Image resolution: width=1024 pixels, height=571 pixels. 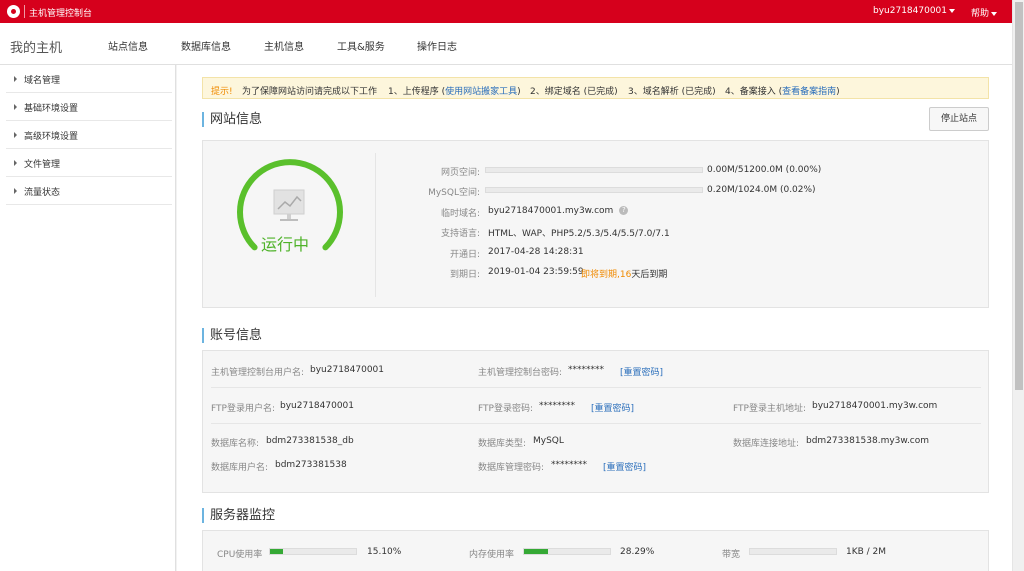 What do you see at coordinates (42, 193) in the screenshot?
I see `sidebar-item-label: 流量状态` at bounding box center [42, 193].